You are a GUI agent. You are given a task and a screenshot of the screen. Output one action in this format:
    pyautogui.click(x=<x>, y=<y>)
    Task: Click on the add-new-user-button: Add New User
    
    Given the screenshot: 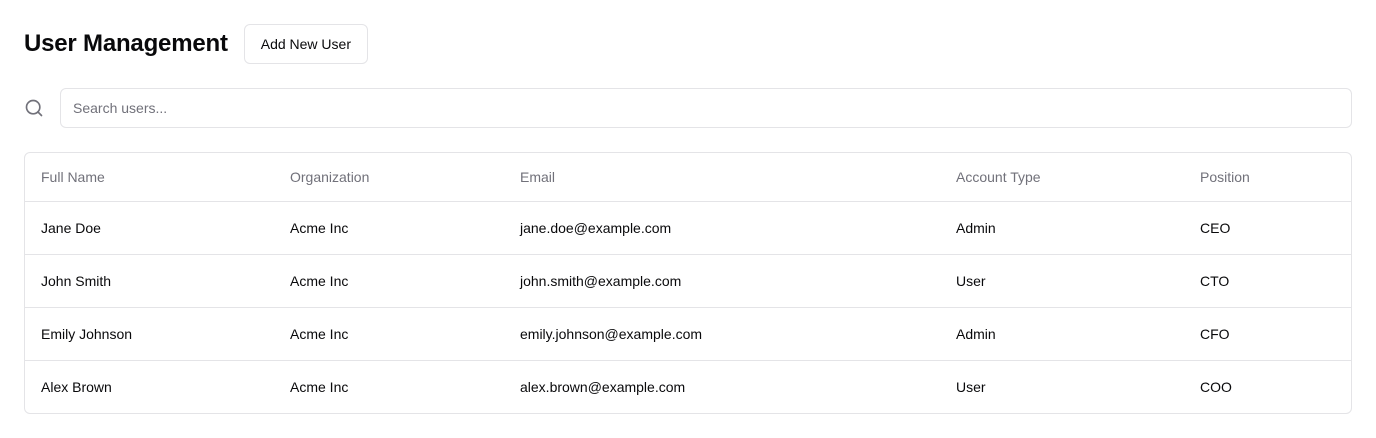 What is the action you would take?
    pyautogui.click(x=305, y=44)
    